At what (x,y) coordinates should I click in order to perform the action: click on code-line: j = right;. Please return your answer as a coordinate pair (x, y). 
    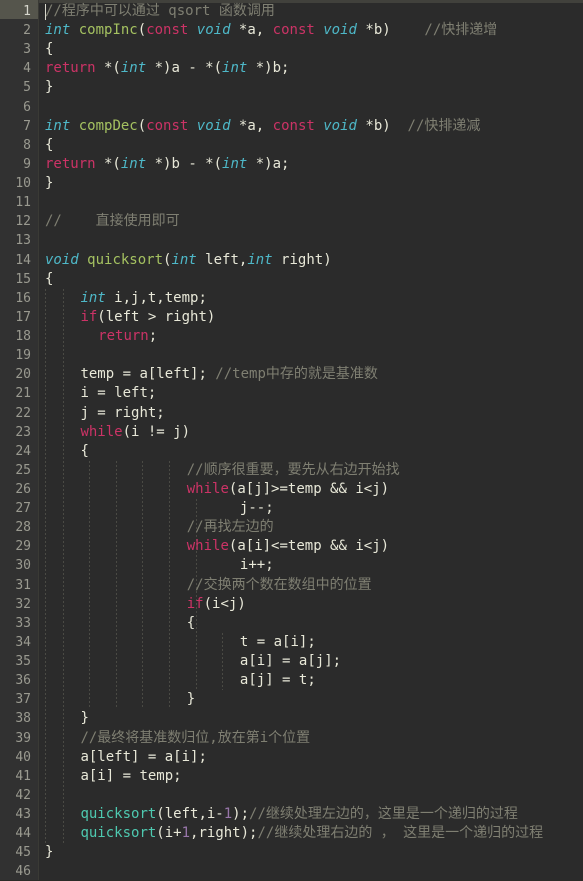
    Looking at the image, I should click on (122, 413).